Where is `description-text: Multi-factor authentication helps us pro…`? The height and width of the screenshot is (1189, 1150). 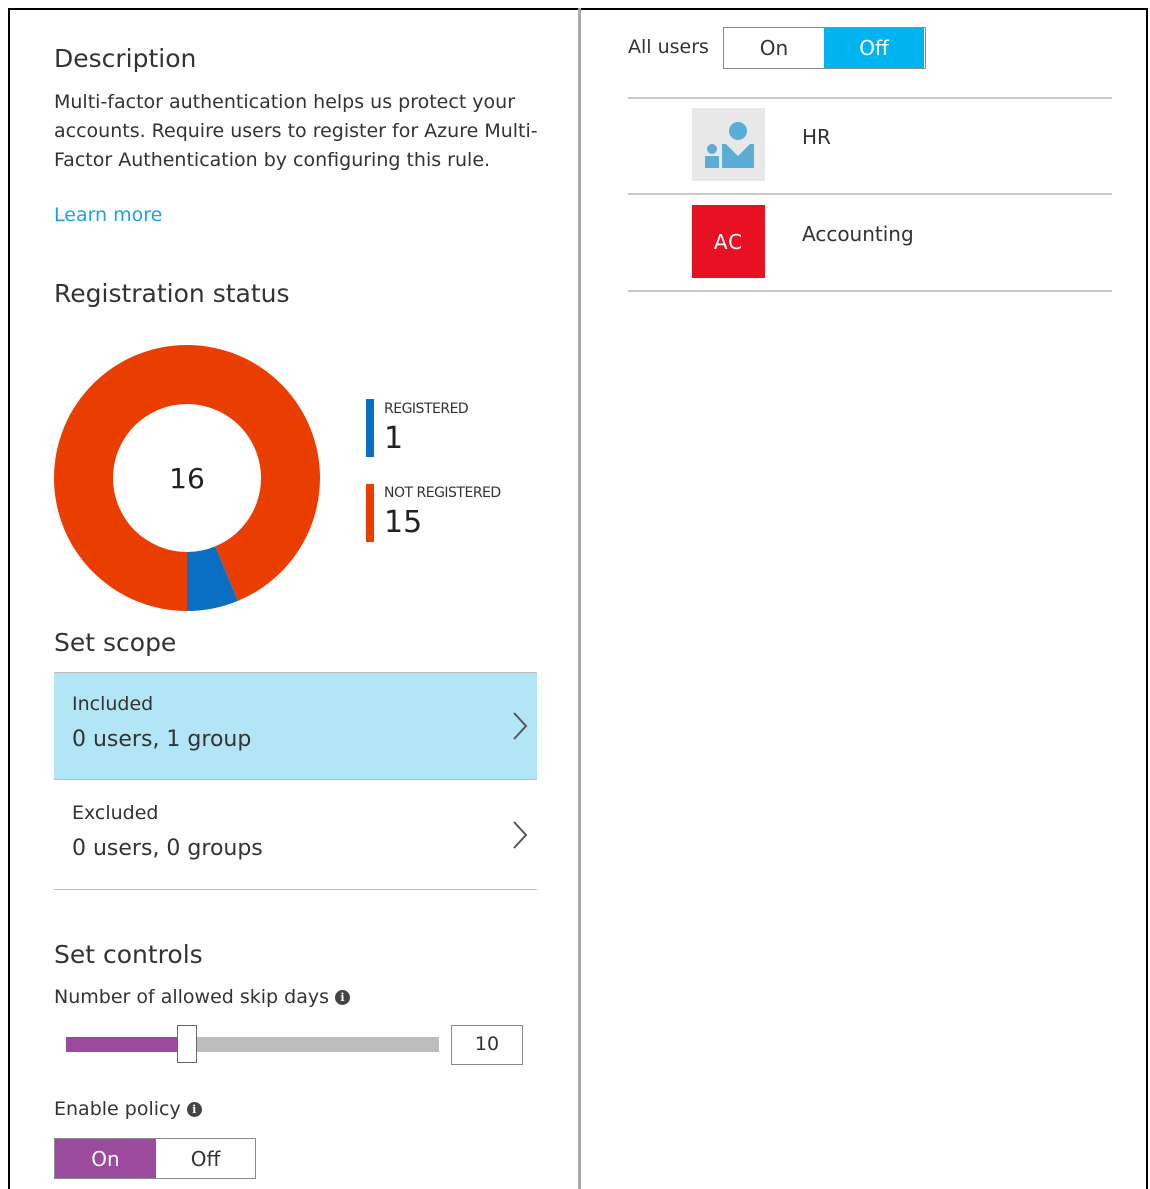
description-text: Multi-factor authentication helps us pro… is located at coordinates (296, 131).